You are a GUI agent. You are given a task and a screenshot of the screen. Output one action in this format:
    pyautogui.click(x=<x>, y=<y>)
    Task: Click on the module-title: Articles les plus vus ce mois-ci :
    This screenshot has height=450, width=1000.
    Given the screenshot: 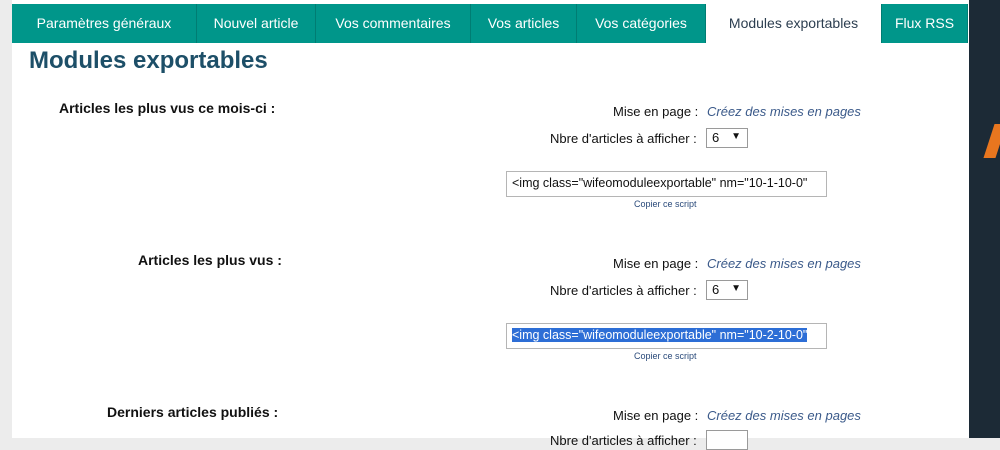 What is the action you would take?
    pyautogui.click(x=167, y=108)
    